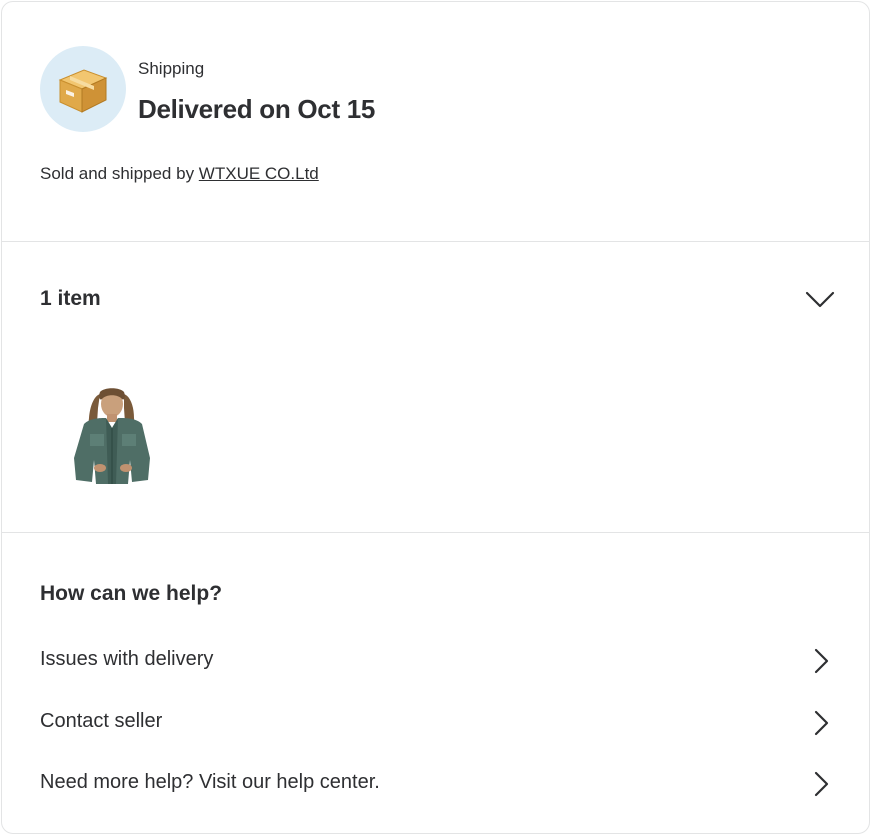  I want to click on item-thumbnail, so click(113, 437).